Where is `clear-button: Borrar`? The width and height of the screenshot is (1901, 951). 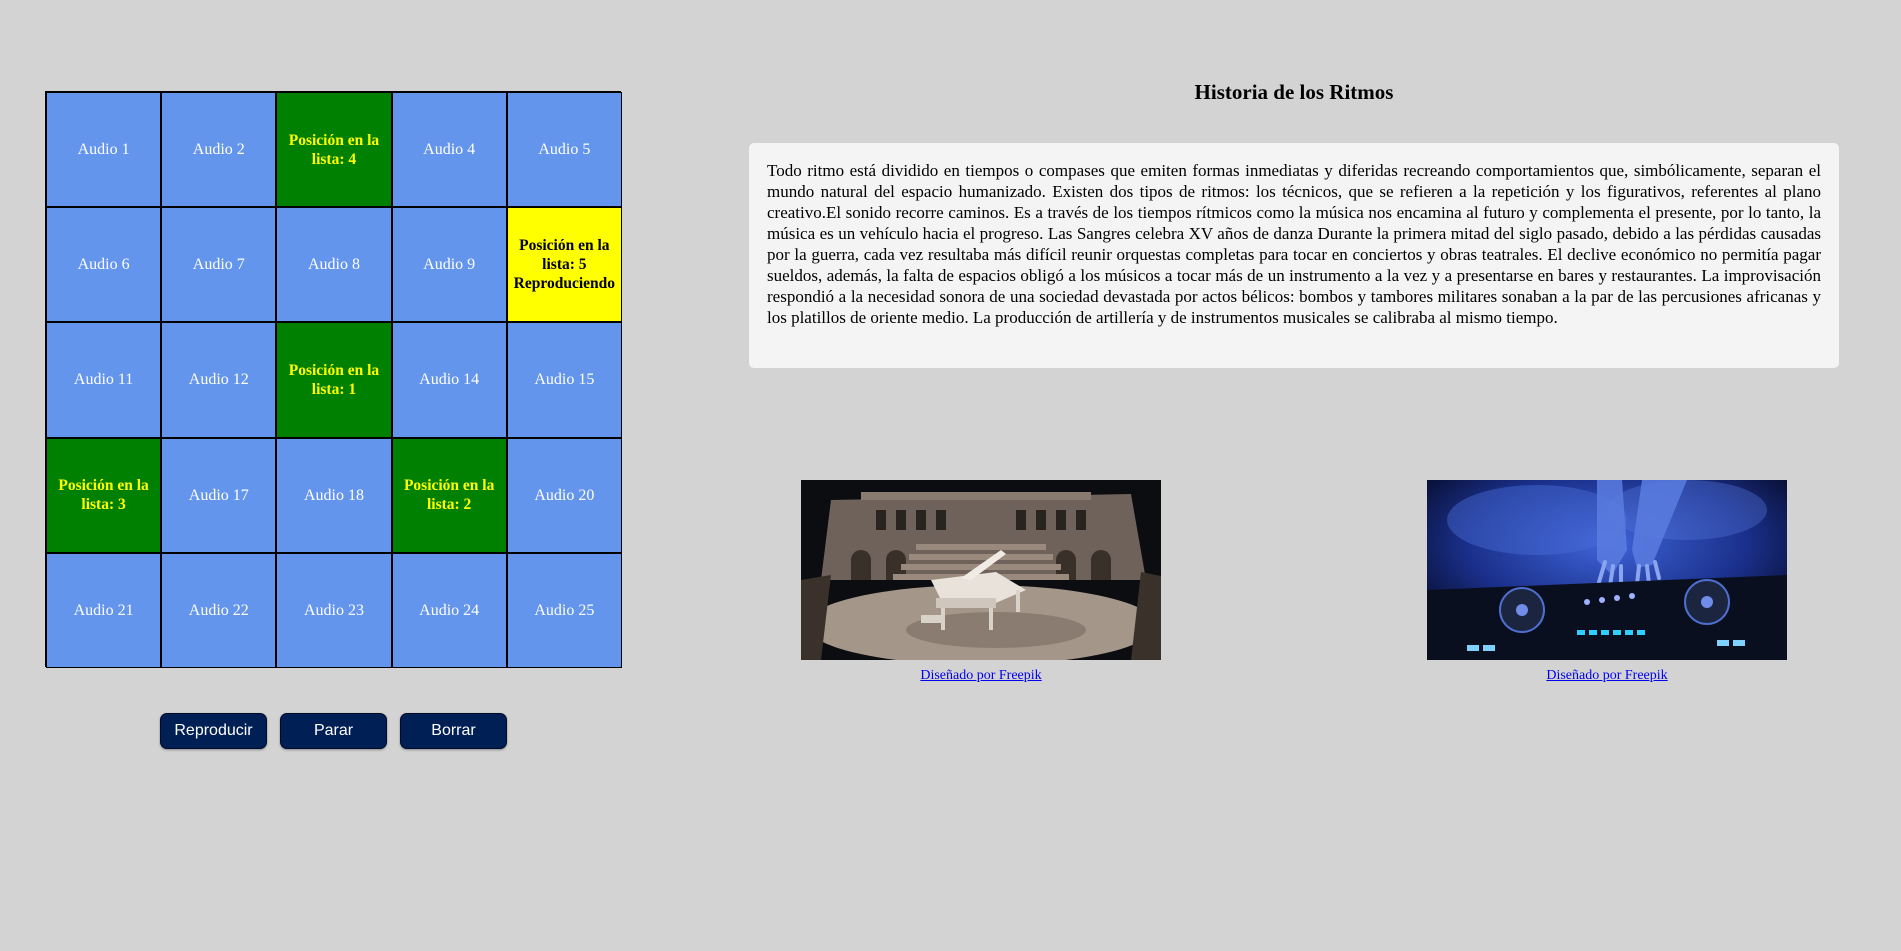 clear-button: Borrar is located at coordinates (453, 731).